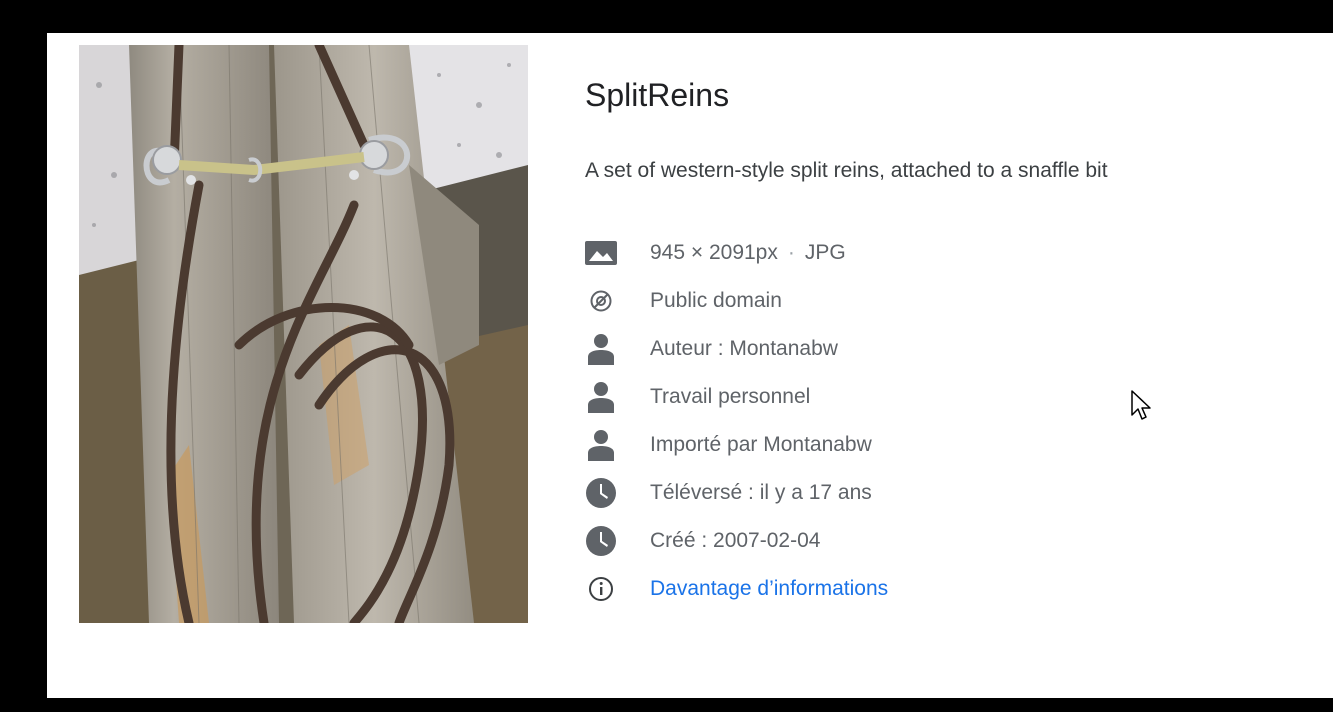 The height and width of the screenshot is (712, 1333). I want to click on meta-dimensions: 945 × 2091px · JPG, so click(736, 253).